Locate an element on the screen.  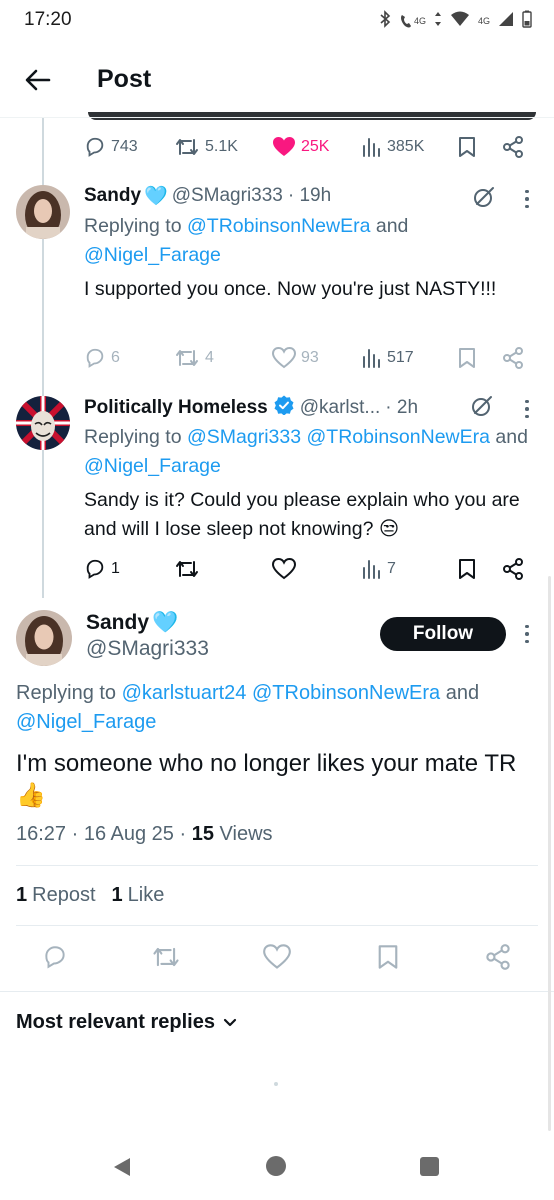
views-button: 517 is located at coordinates (388, 358).